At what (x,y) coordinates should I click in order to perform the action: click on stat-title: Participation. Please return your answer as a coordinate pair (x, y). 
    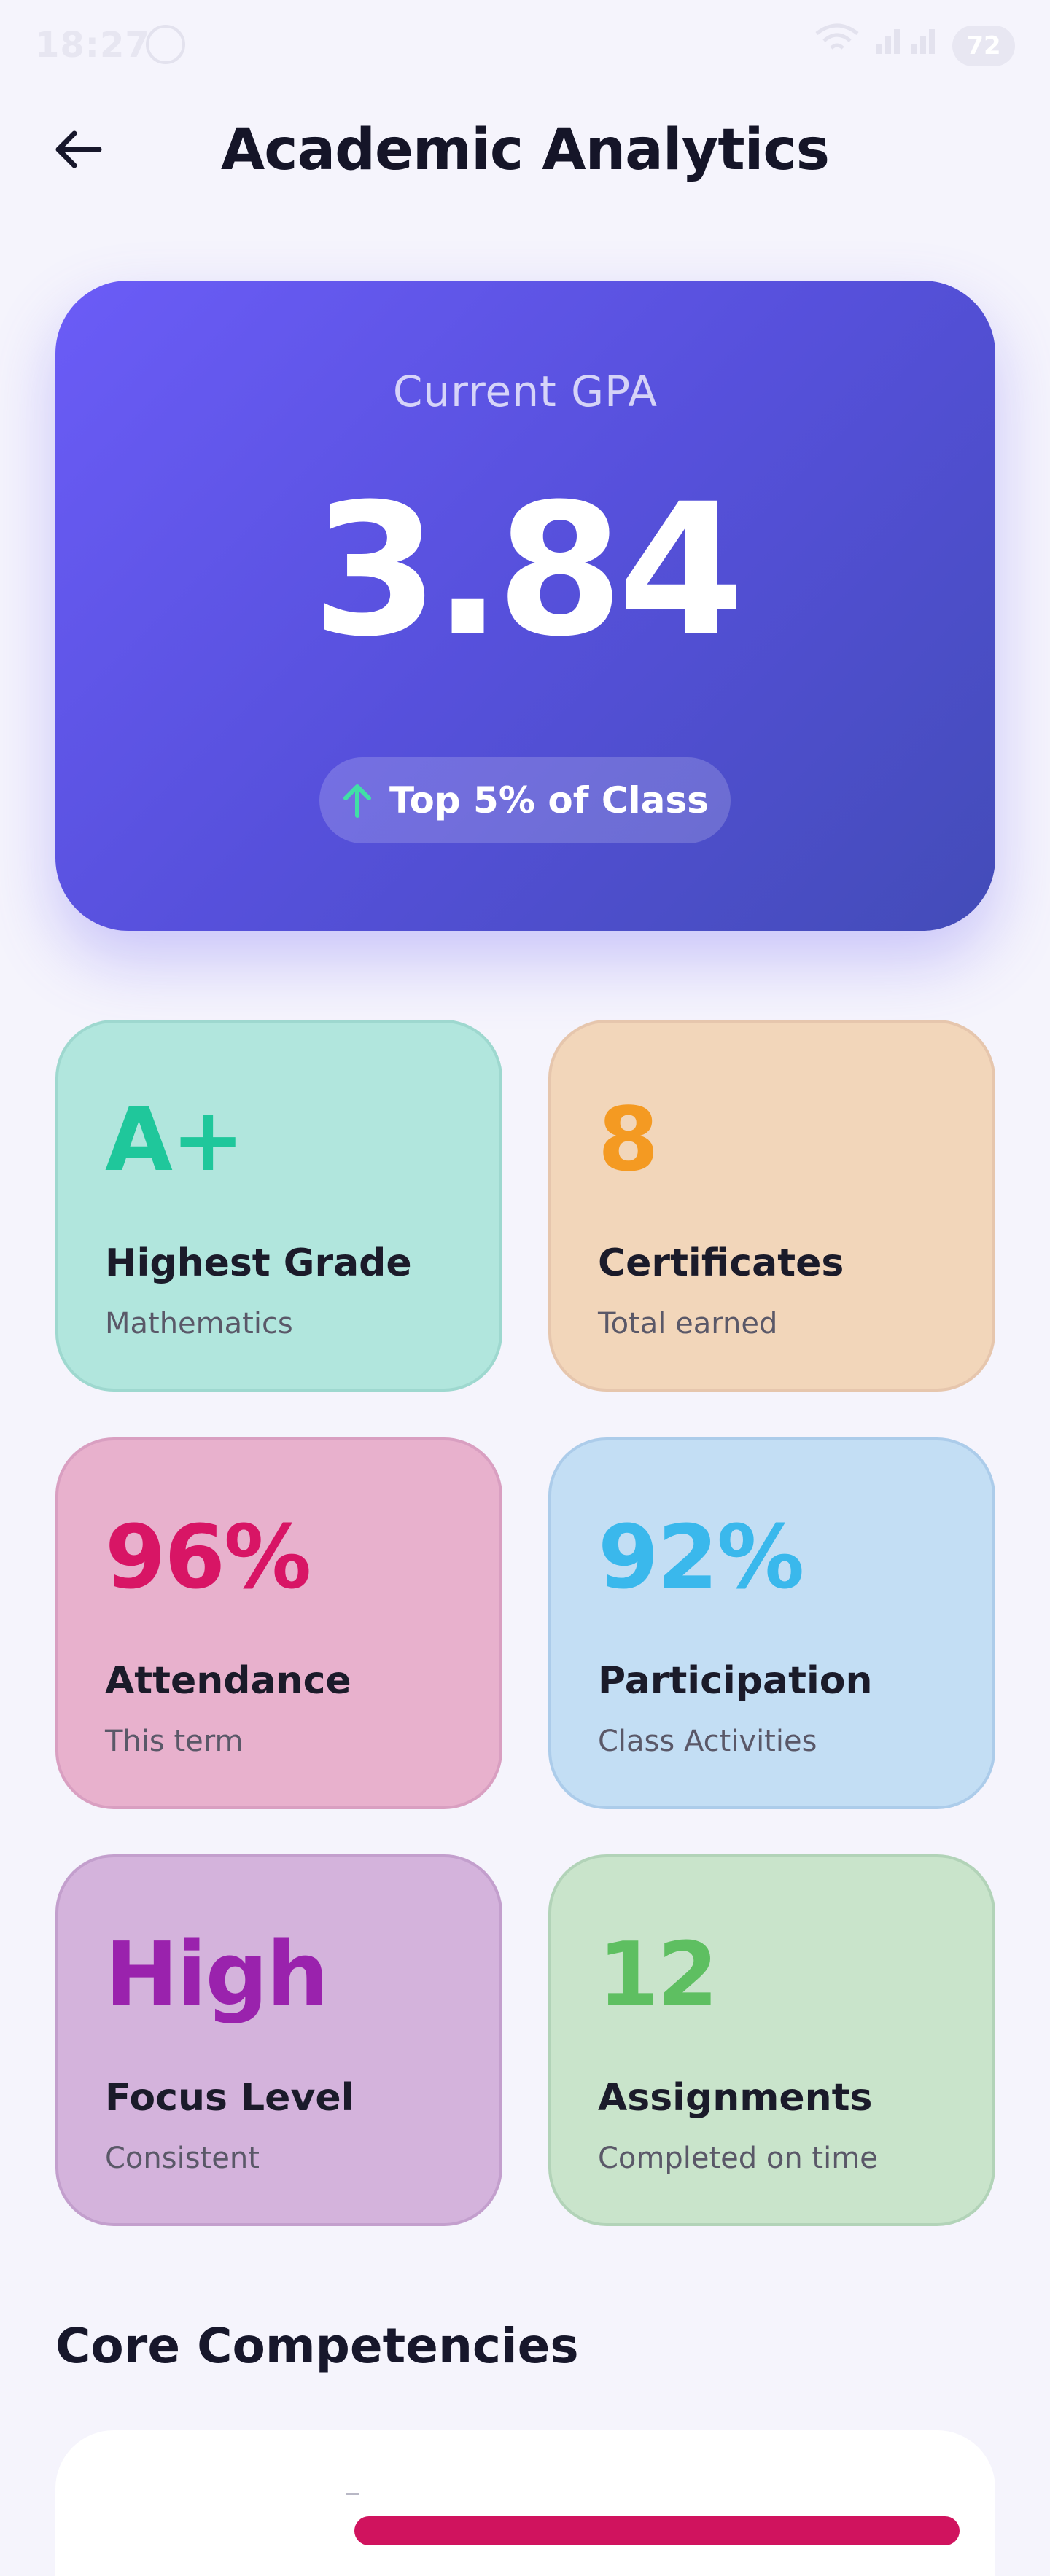
    Looking at the image, I should click on (735, 1681).